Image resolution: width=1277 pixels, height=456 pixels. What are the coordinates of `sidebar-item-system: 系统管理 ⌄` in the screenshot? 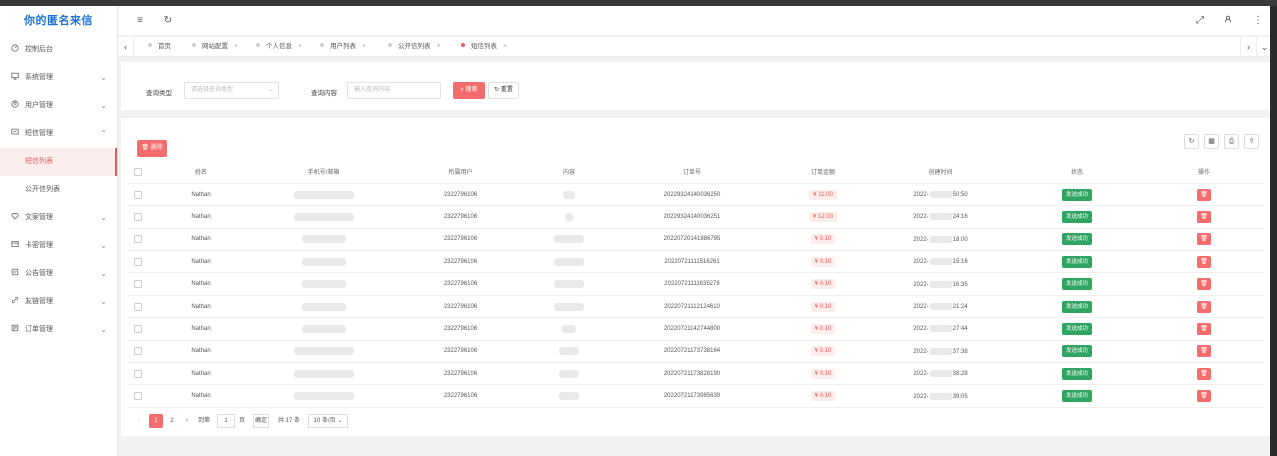 It's located at (58, 78).